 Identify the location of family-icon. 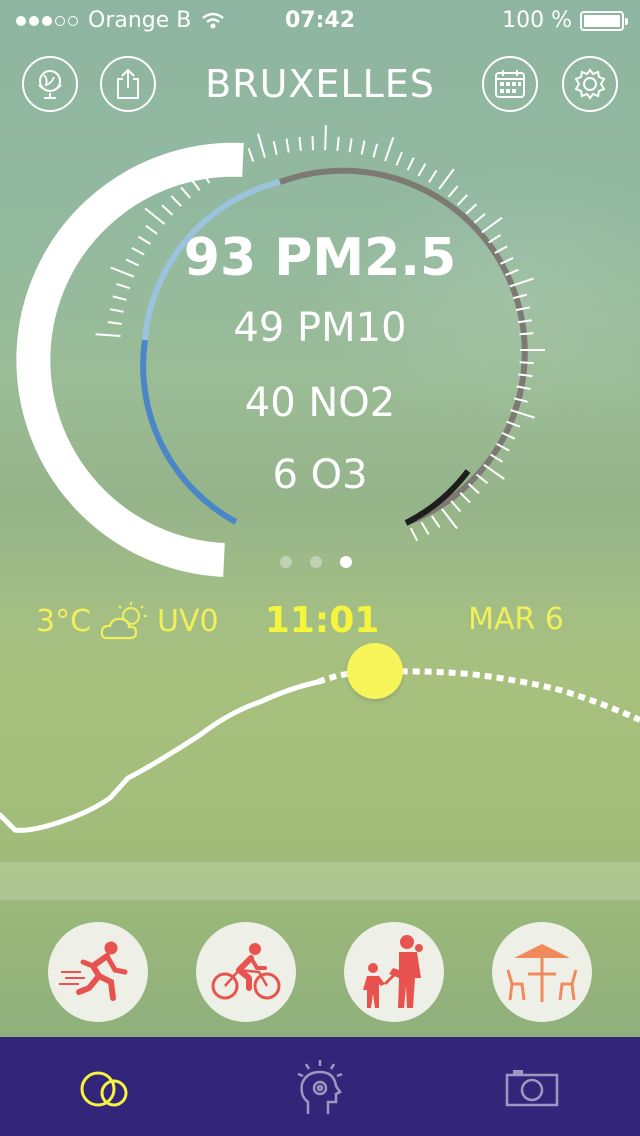
(393, 971).